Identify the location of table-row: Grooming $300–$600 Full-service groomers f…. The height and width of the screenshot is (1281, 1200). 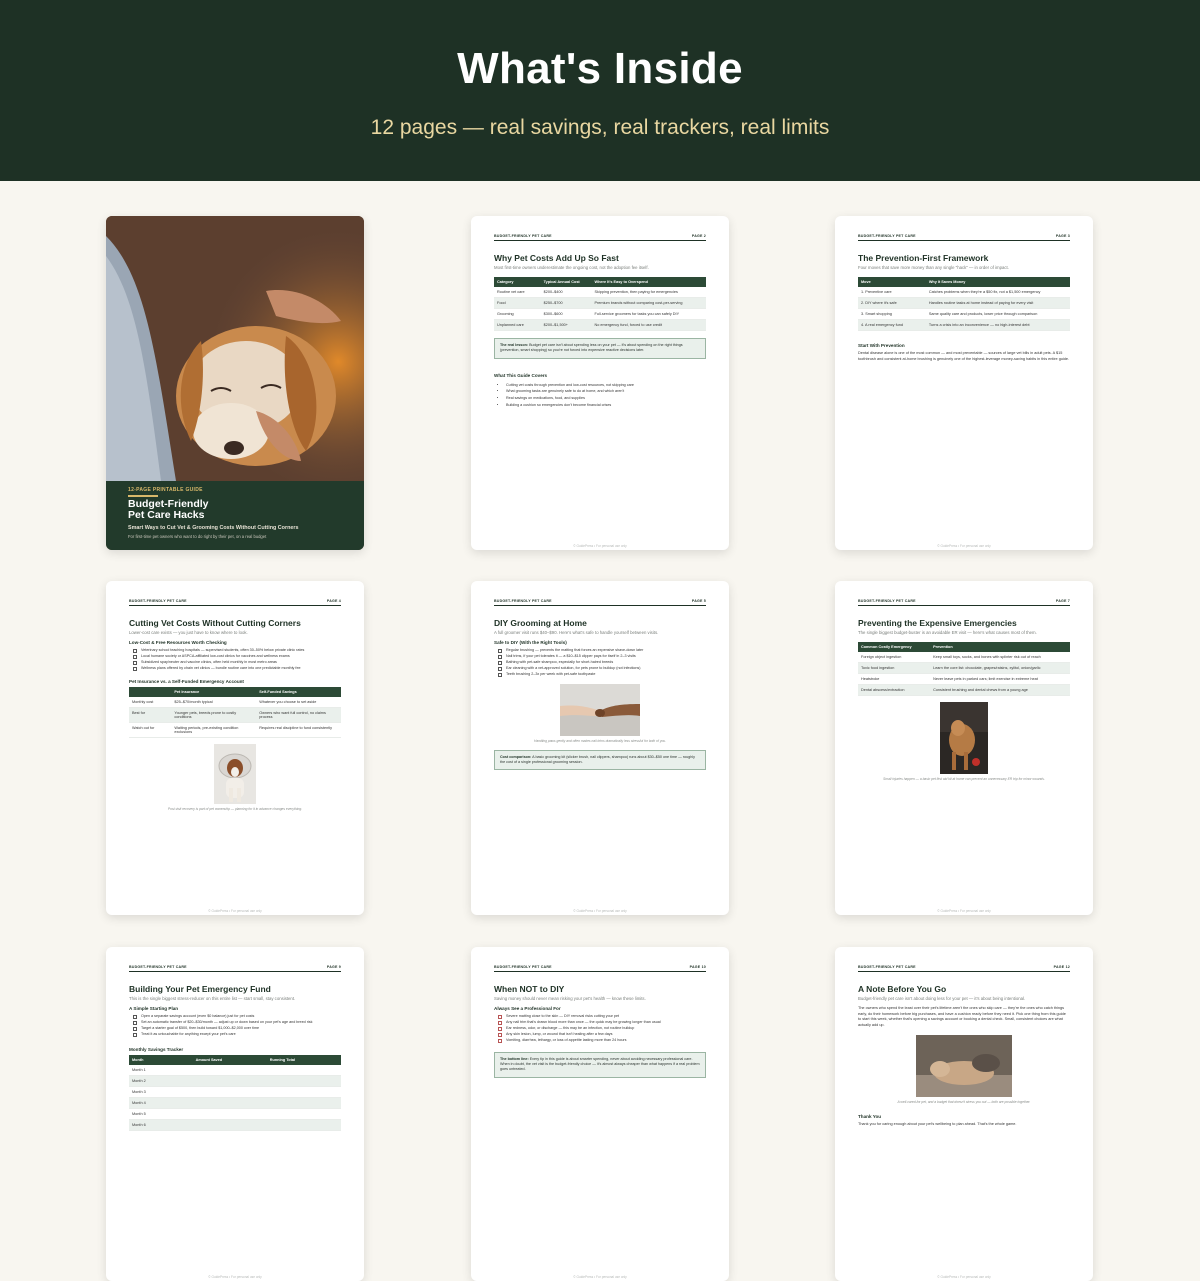
(600, 314).